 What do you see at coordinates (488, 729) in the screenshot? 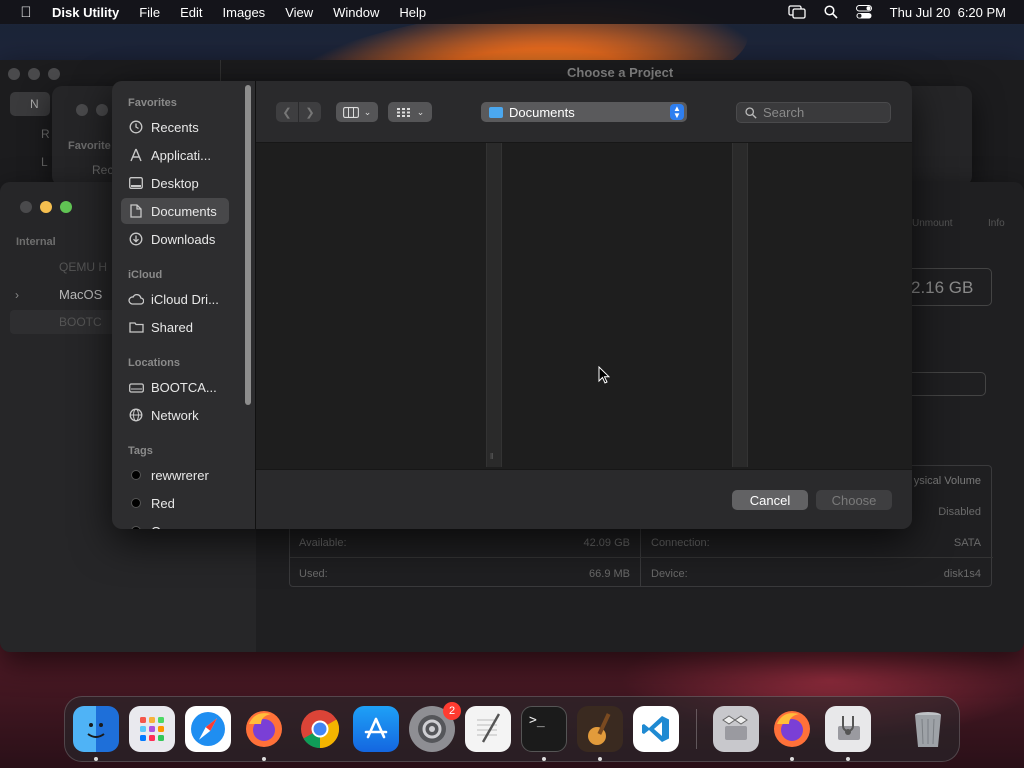
I see `textedit-icon` at bounding box center [488, 729].